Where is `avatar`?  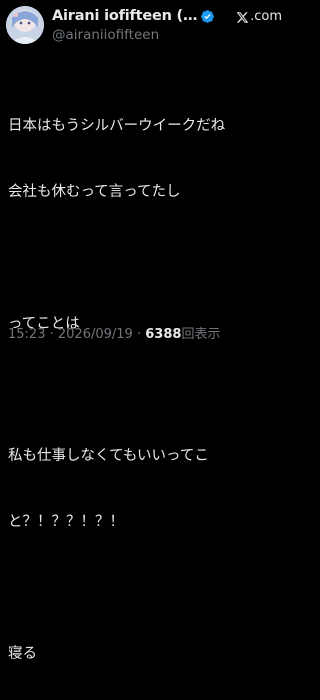 avatar is located at coordinates (25, 25).